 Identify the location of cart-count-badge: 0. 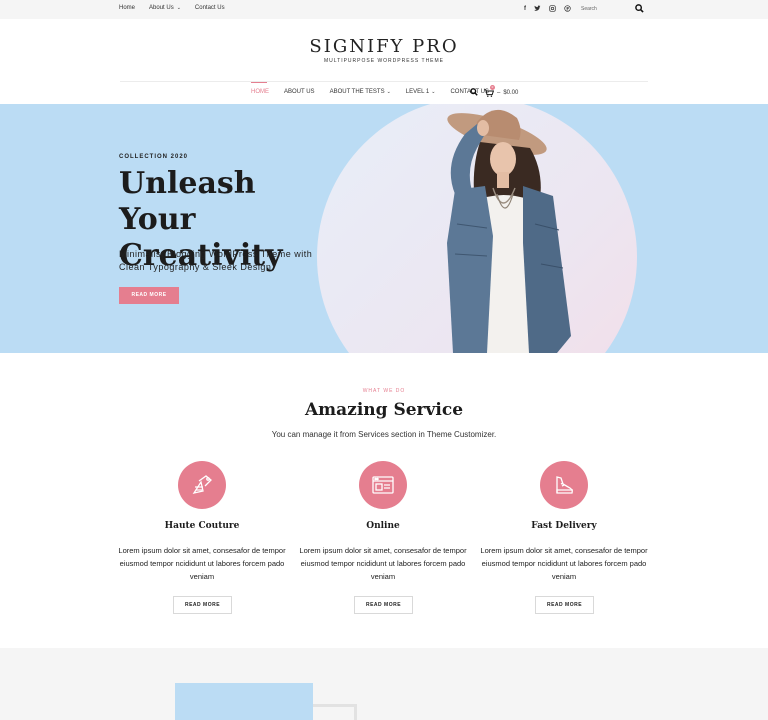
(492, 87).